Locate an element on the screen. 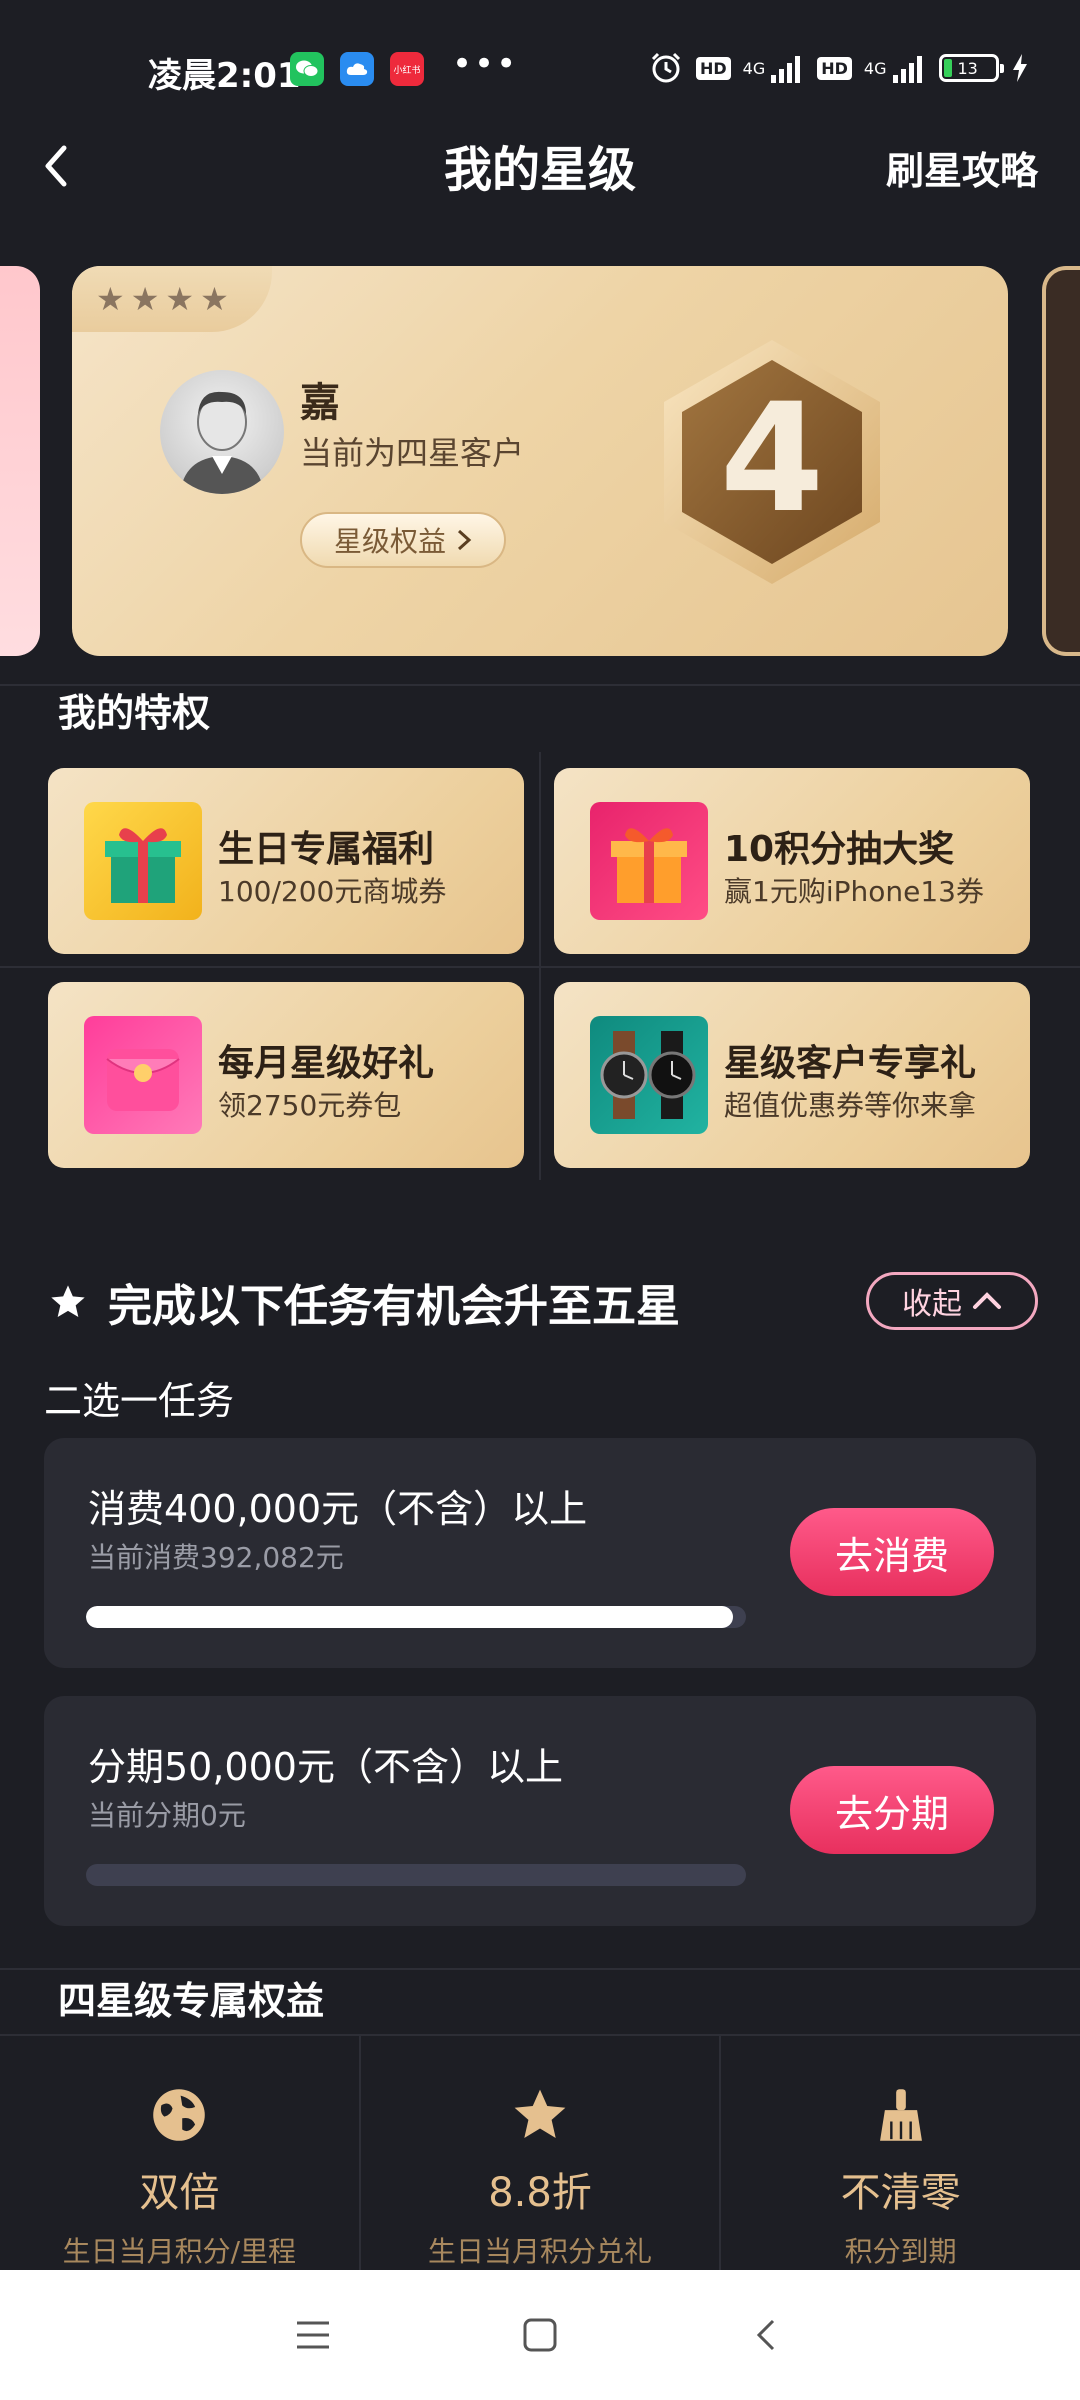 The width and height of the screenshot is (1080, 2400). cloud-icon is located at coordinates (357, 69).